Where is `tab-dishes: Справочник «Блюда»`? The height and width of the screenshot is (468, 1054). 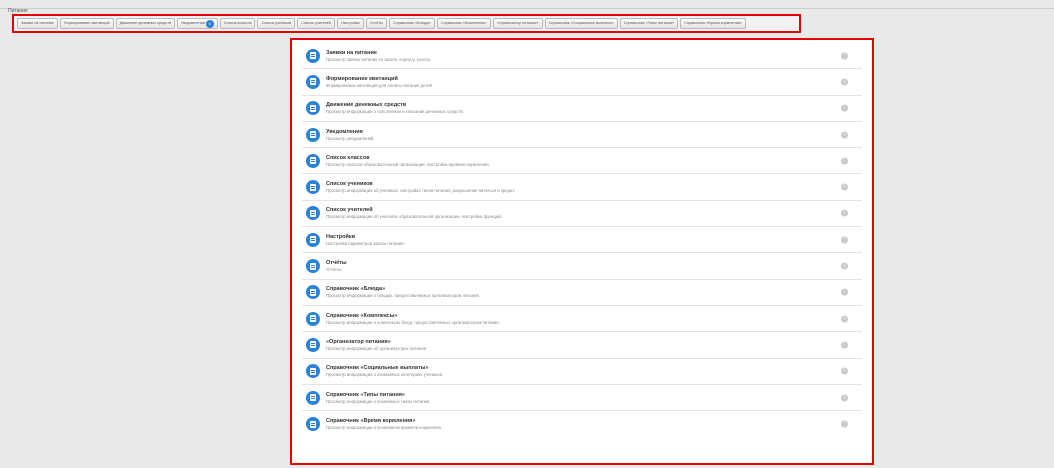
tab-dishes: Справочник «Блюда» is located at coordinates (411, 23).